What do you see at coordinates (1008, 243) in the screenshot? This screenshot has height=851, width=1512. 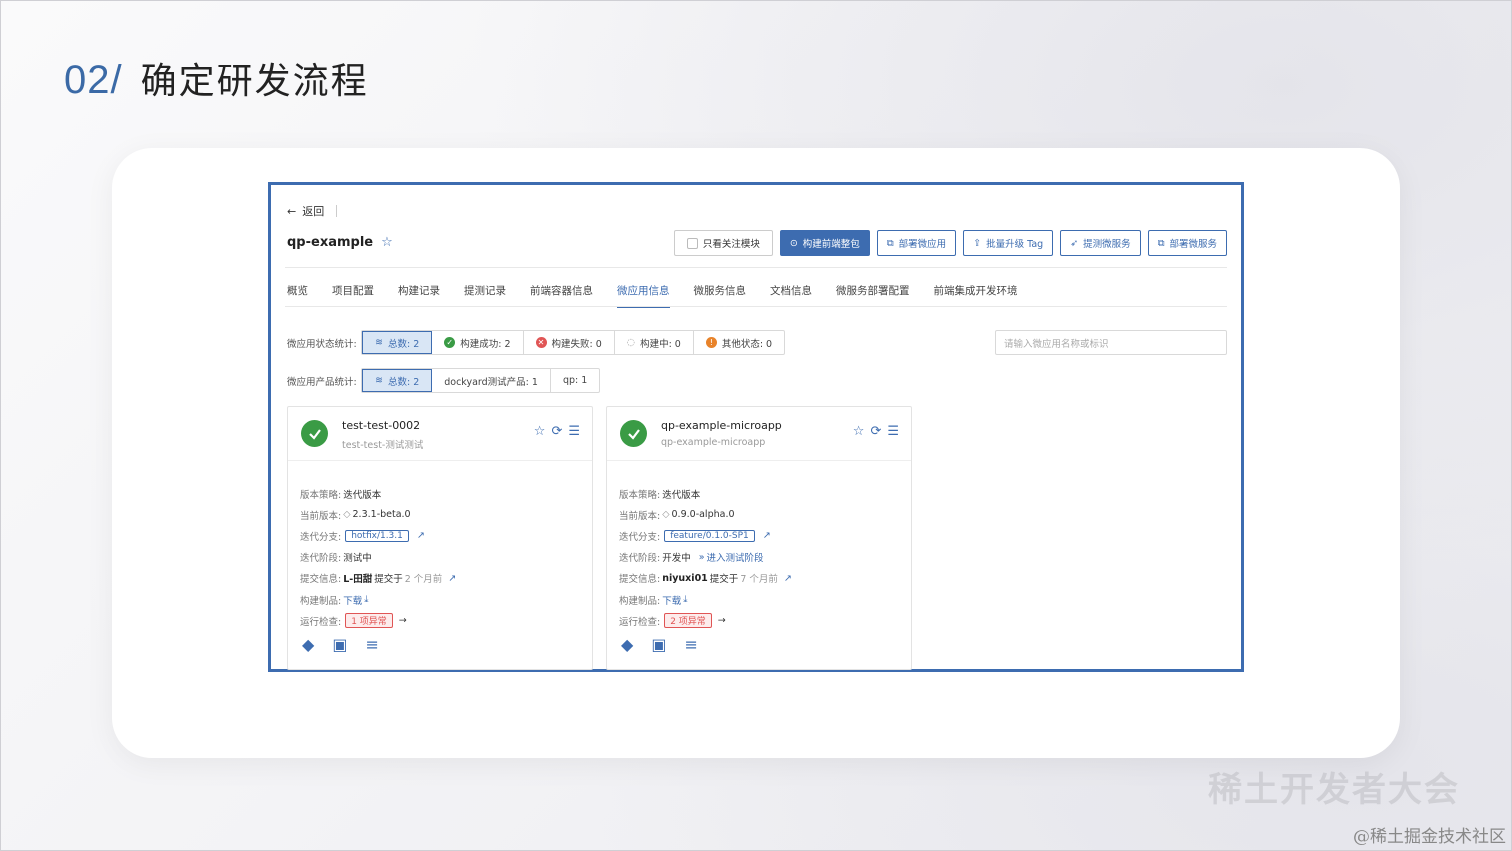 I see `batch-upgrade-button: ⇪ 批量升级 Tag` at bounding box center [1008, 243].